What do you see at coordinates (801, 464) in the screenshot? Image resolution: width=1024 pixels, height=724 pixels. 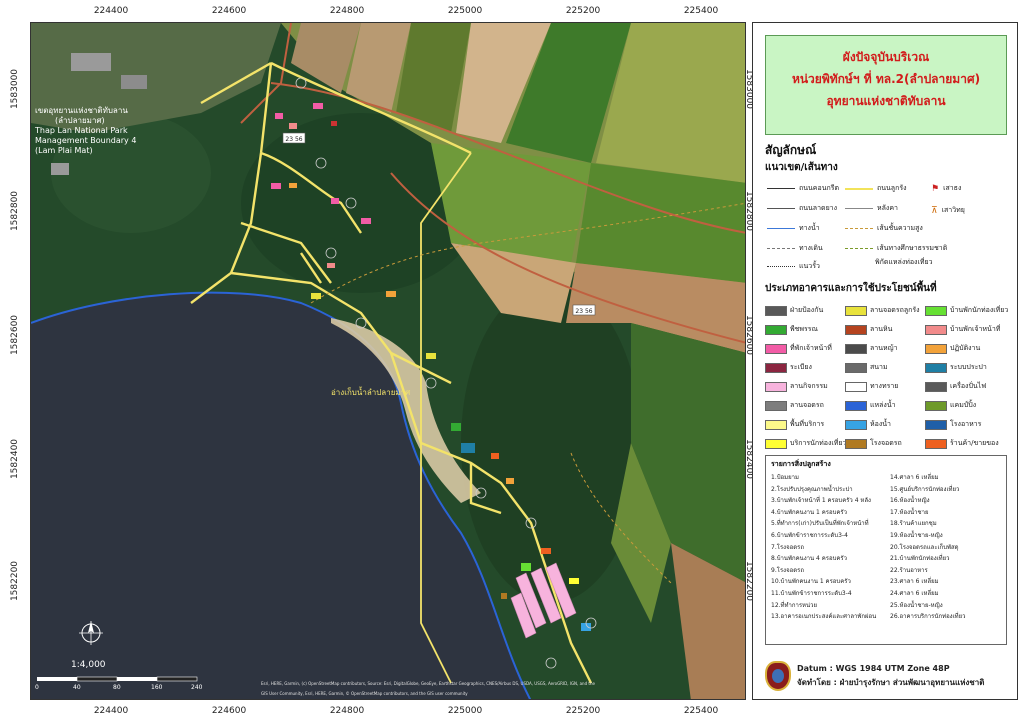 I see `building-list-title: รายการสิ่งปลูกสร้าง` at bounding box center [801, 464].